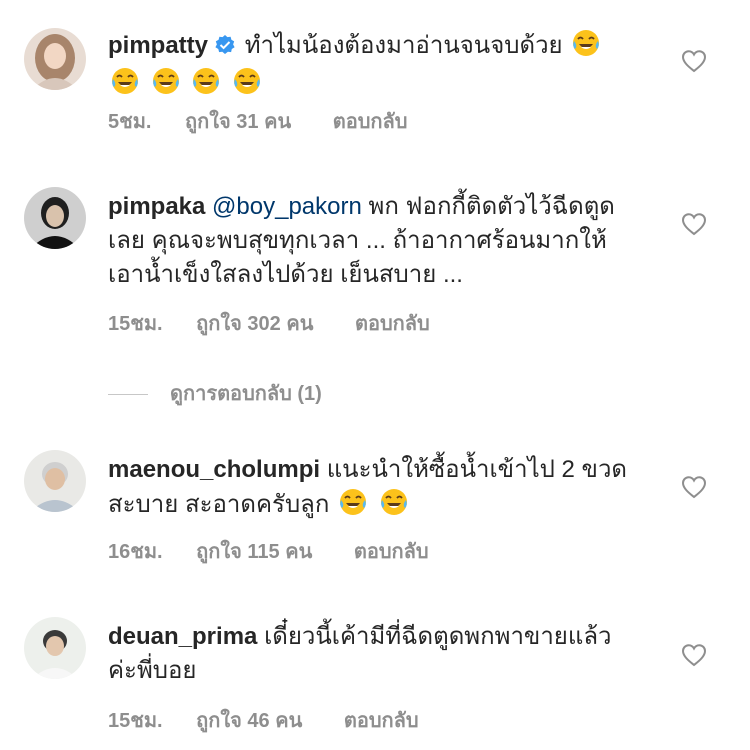 The height and width of the screenshot is (750, 750). What do you see at coordinates (258, 721) in the screenshot?
I see `likes-count: 46` at bounding box center [258, 721].